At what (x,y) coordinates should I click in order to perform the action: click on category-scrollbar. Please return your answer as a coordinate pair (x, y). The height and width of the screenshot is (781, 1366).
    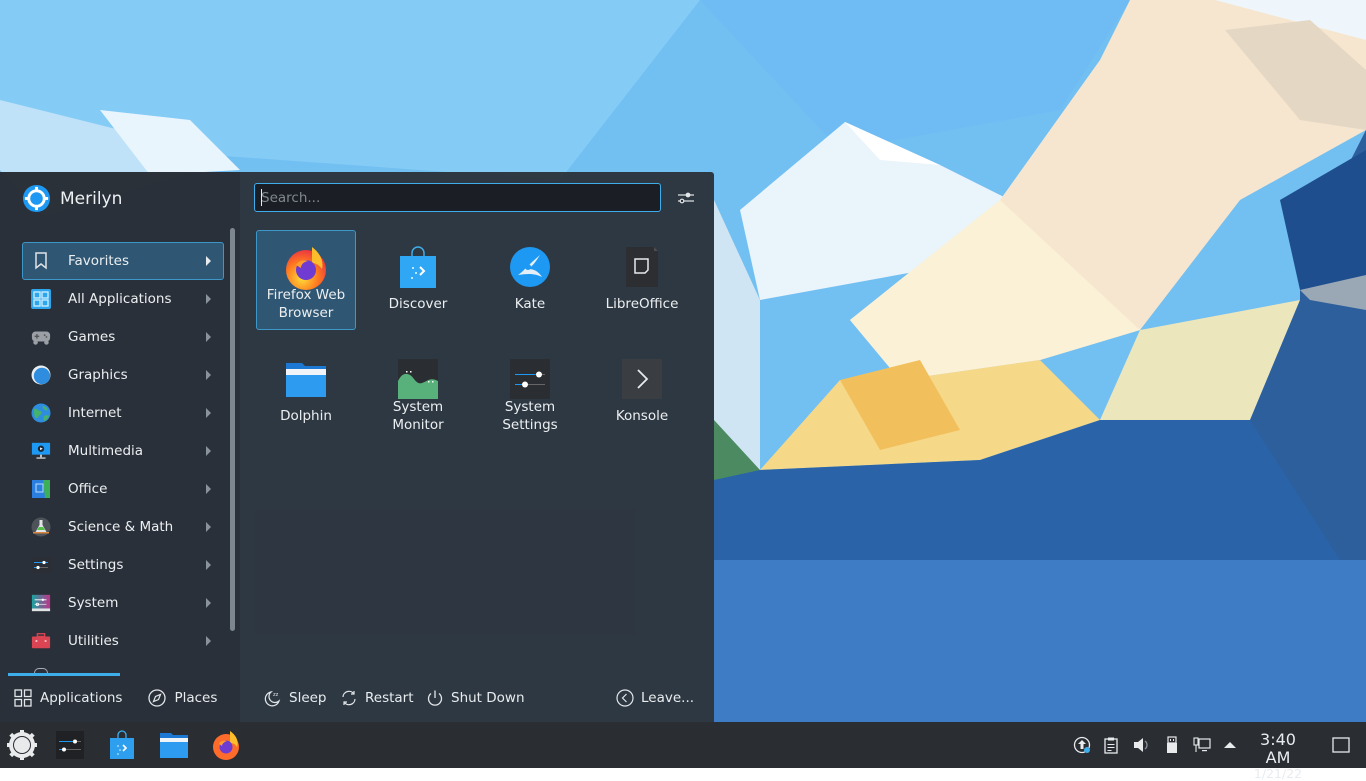
    Looking at the image, I should click on (232, 429).